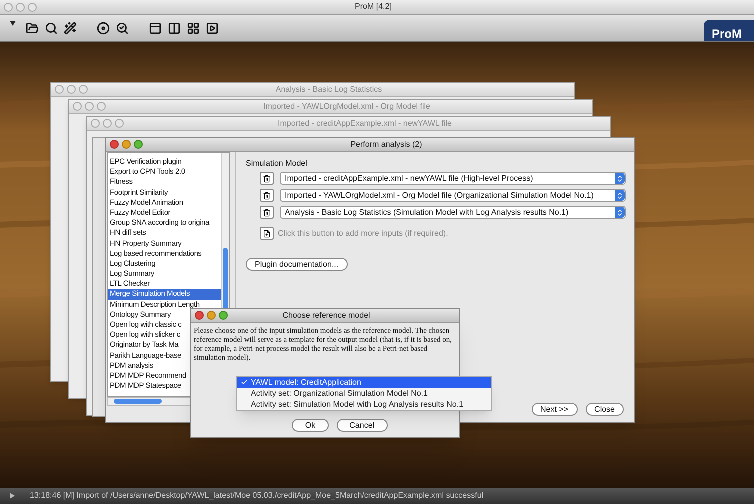 The width and height of the screenshot is (754, 504). What do you see at coordinates (193, 28) in the screenshot?
I see `grid-icon` at bounding box center [193, 28].